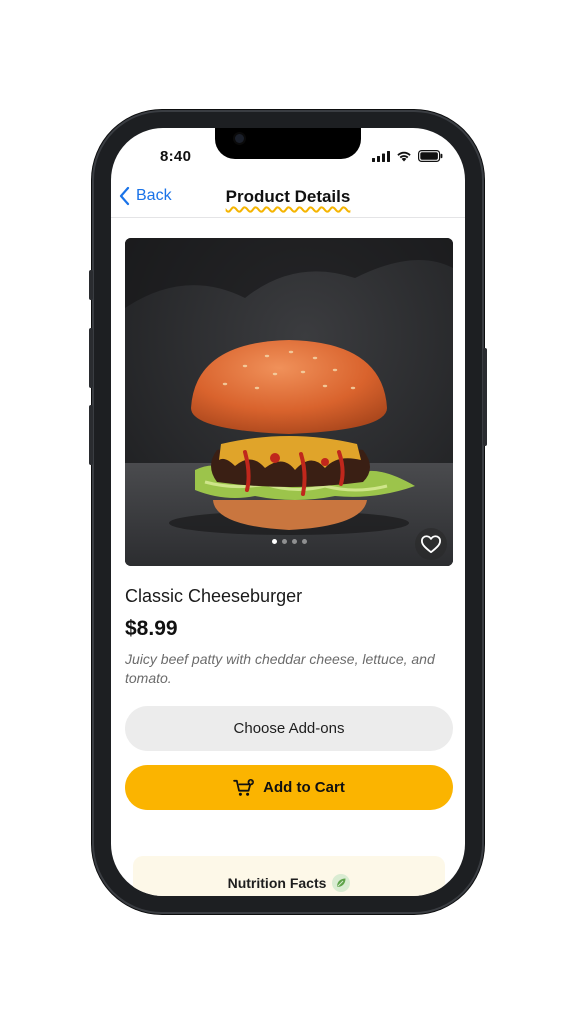  Describe the element at coordinates (289, 541) in the screenshot. I see `carousel-indicator` at that location.